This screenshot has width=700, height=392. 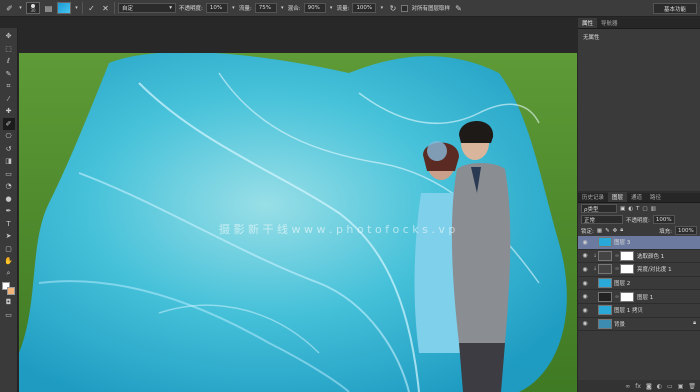 I want to click on lock-row: 锁定: ▦ ✎ ✥ 🔒︎ 填充: 100%, so click(x=639, y=230).